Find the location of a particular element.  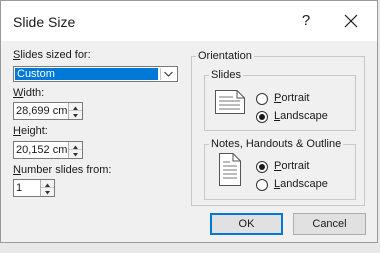

width-increment-button is located at coordinates (75, 107).